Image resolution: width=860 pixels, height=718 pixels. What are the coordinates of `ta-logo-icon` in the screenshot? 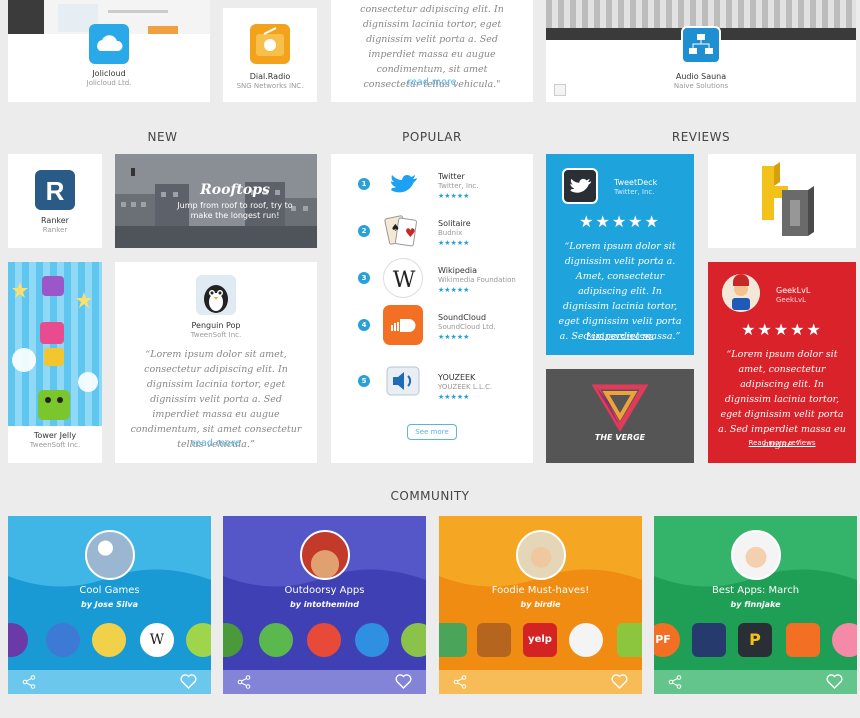 It's located at (788, 199).